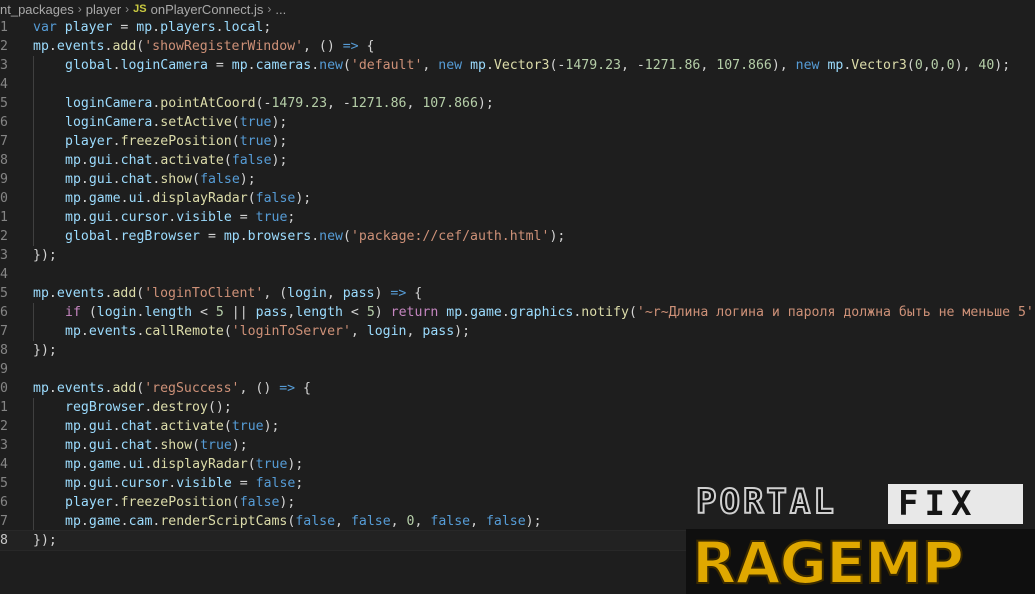 The width and height of the screenshot is (1035, 594). What do you see at coordinates (279, 236) in the screenshot?
I see `code-token: browsers` at bounding box center [279, 236].